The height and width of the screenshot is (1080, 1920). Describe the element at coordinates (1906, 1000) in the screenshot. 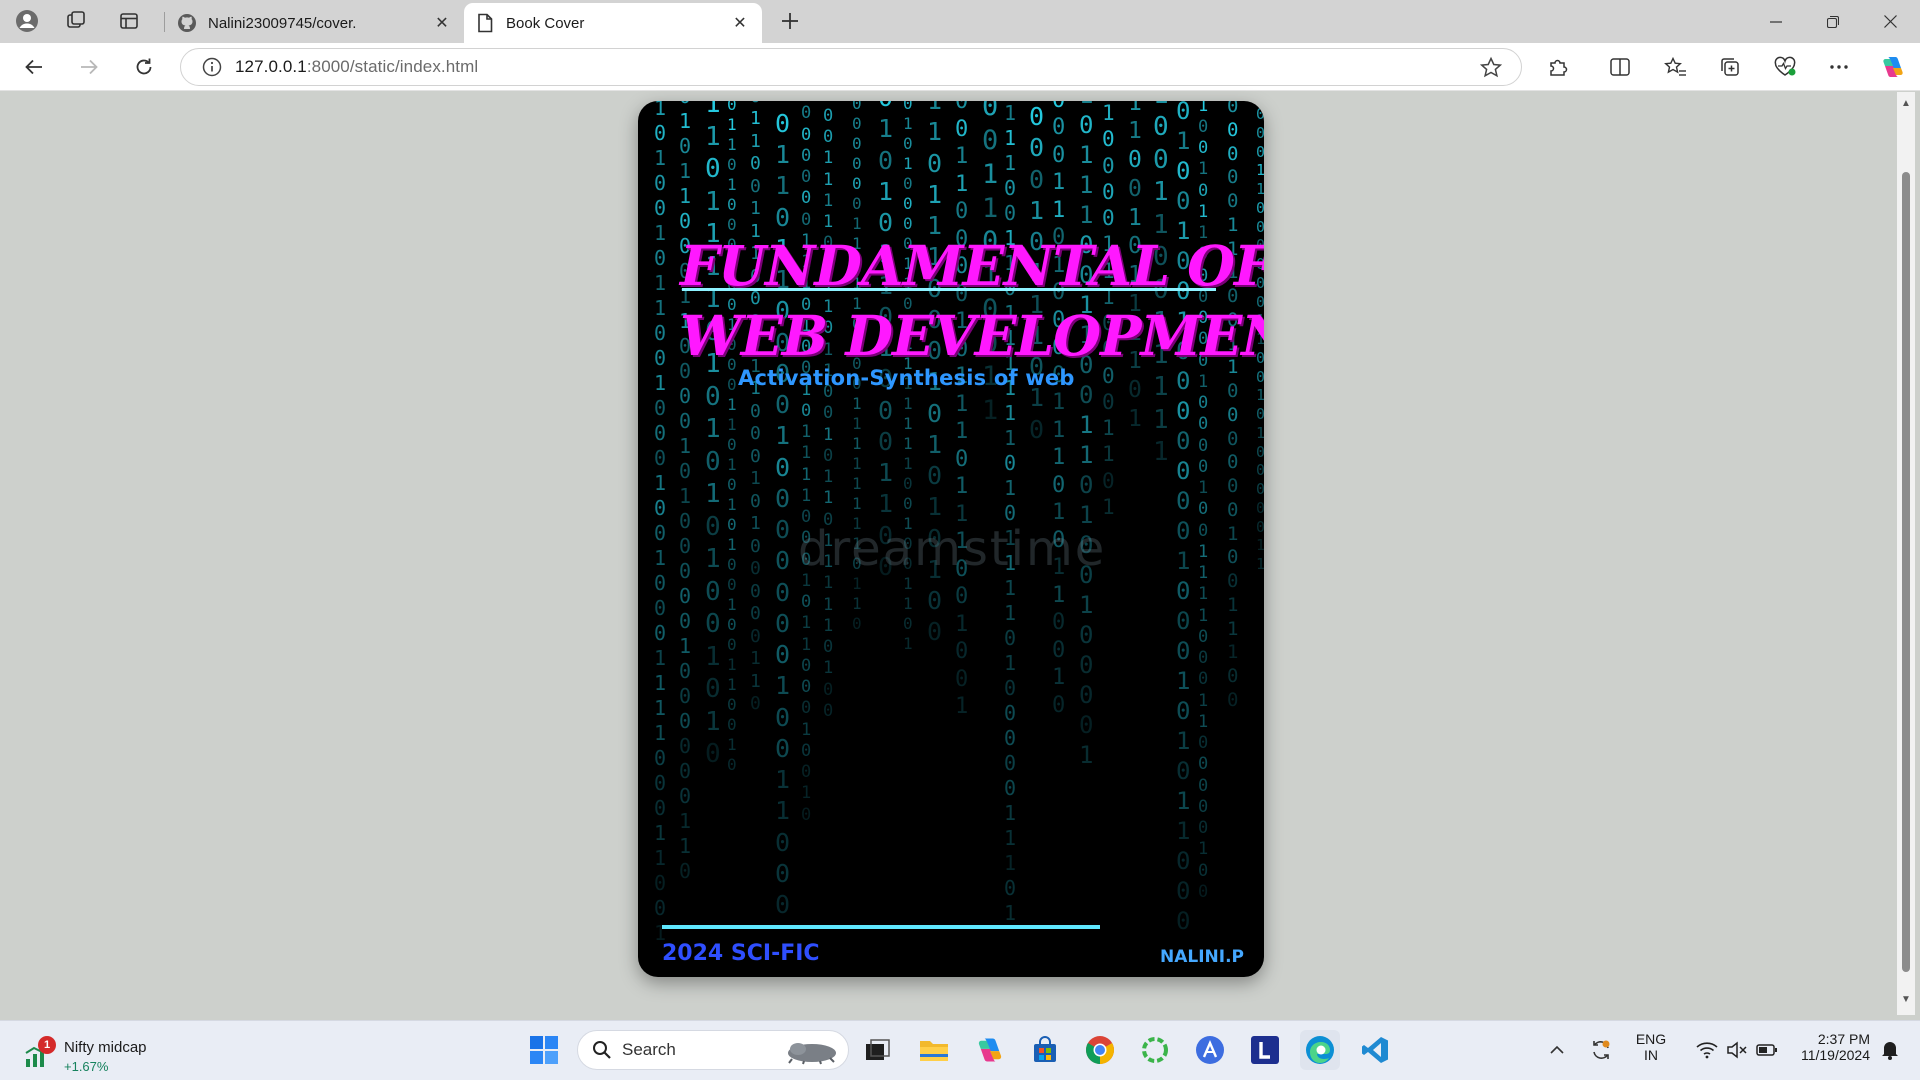

I see `scroll-down-arrow: ▼` at that location.